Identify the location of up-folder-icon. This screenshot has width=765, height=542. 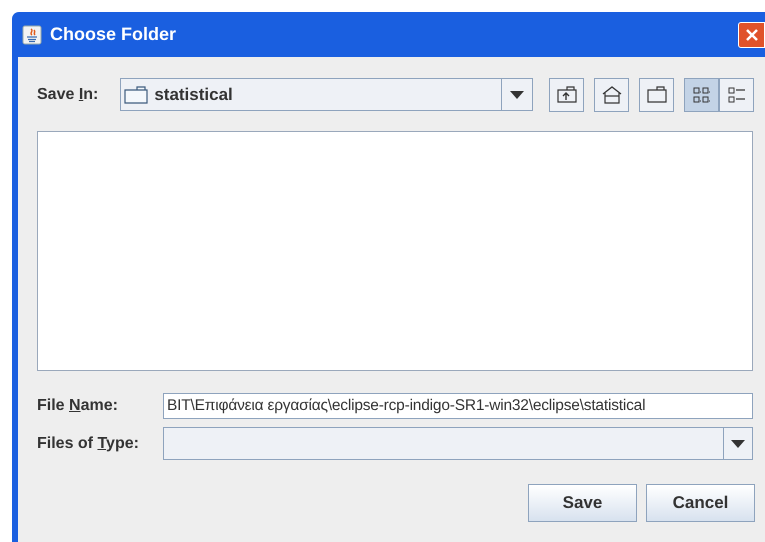
(567, 94).